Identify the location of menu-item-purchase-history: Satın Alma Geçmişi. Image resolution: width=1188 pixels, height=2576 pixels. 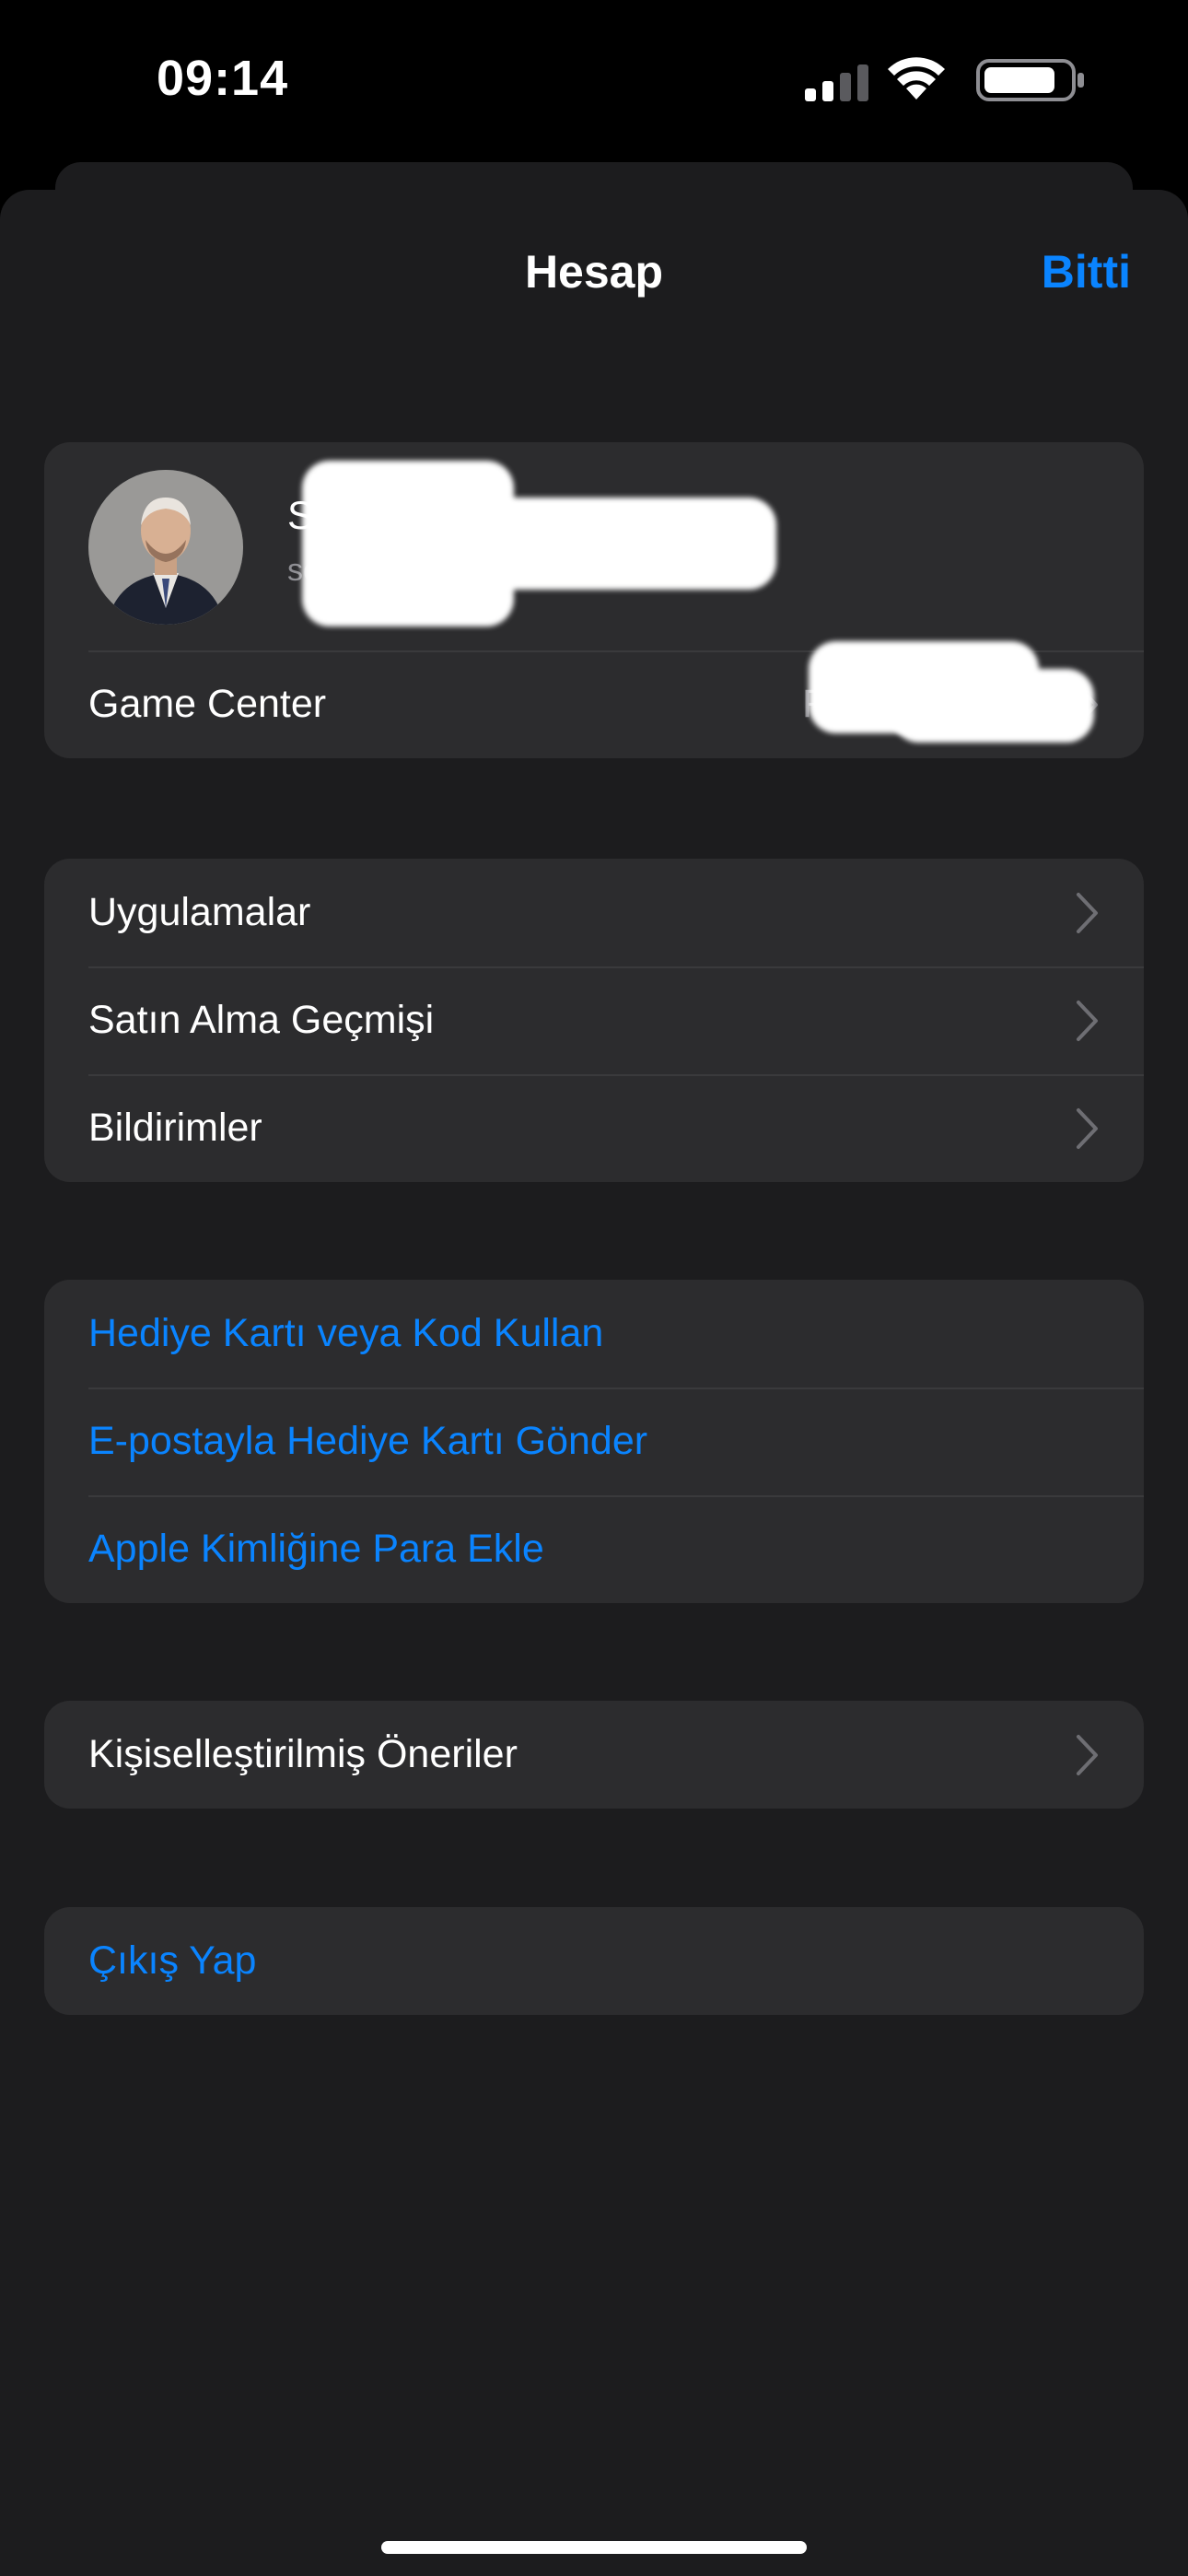
(594, 1020).